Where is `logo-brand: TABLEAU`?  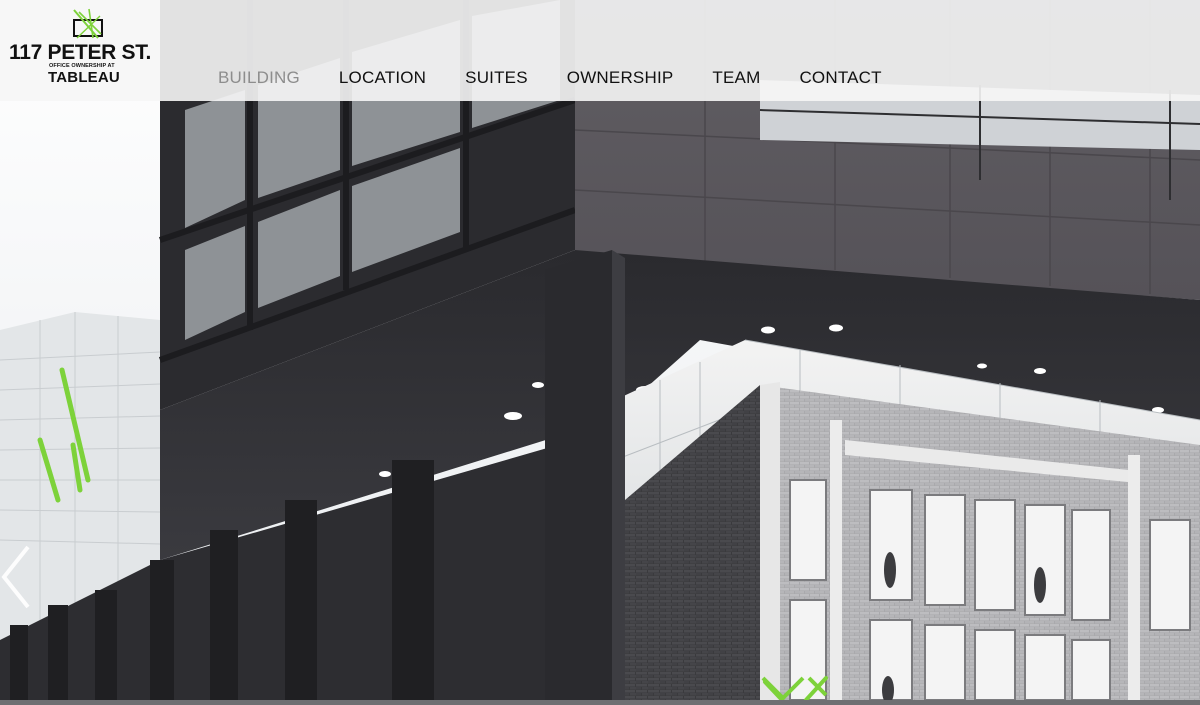
logo-brand: TABLEAU is located at coordinates (84, 77).